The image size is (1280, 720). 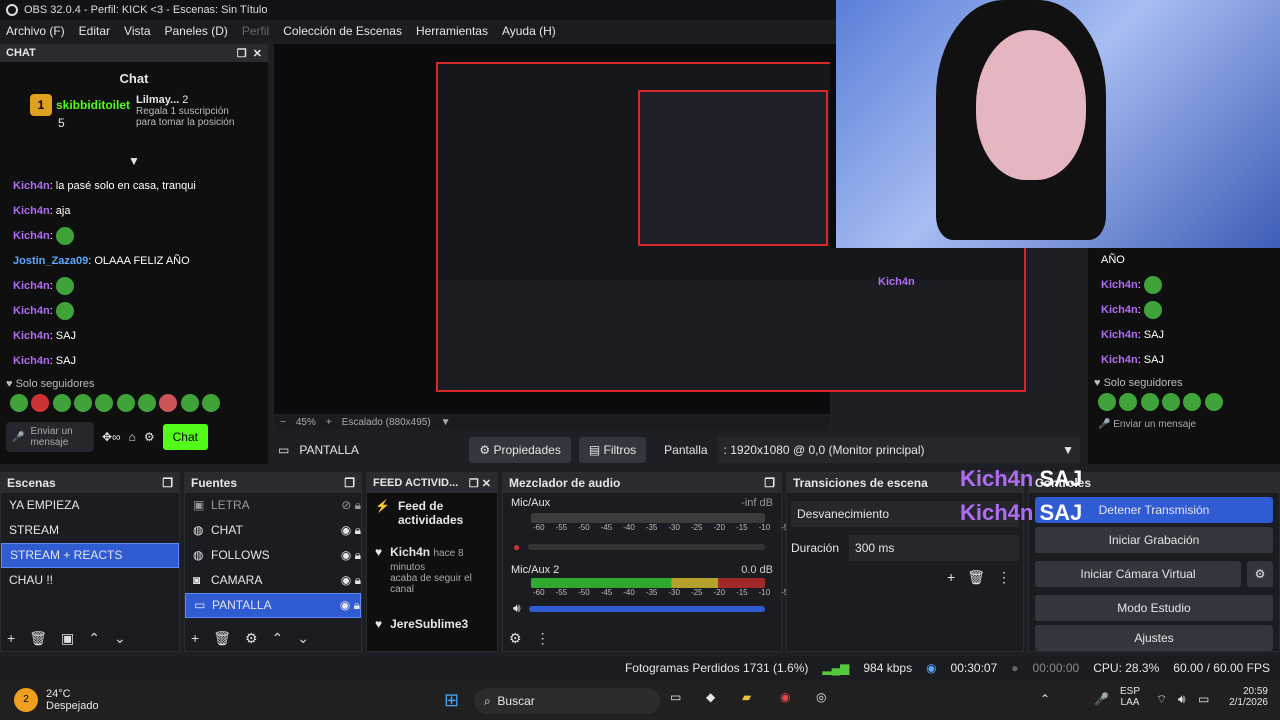 What do you see at coordinates (821, 697) in the screenshot?
I see `obs-icon: ◎` at bounding box center [821, 697].